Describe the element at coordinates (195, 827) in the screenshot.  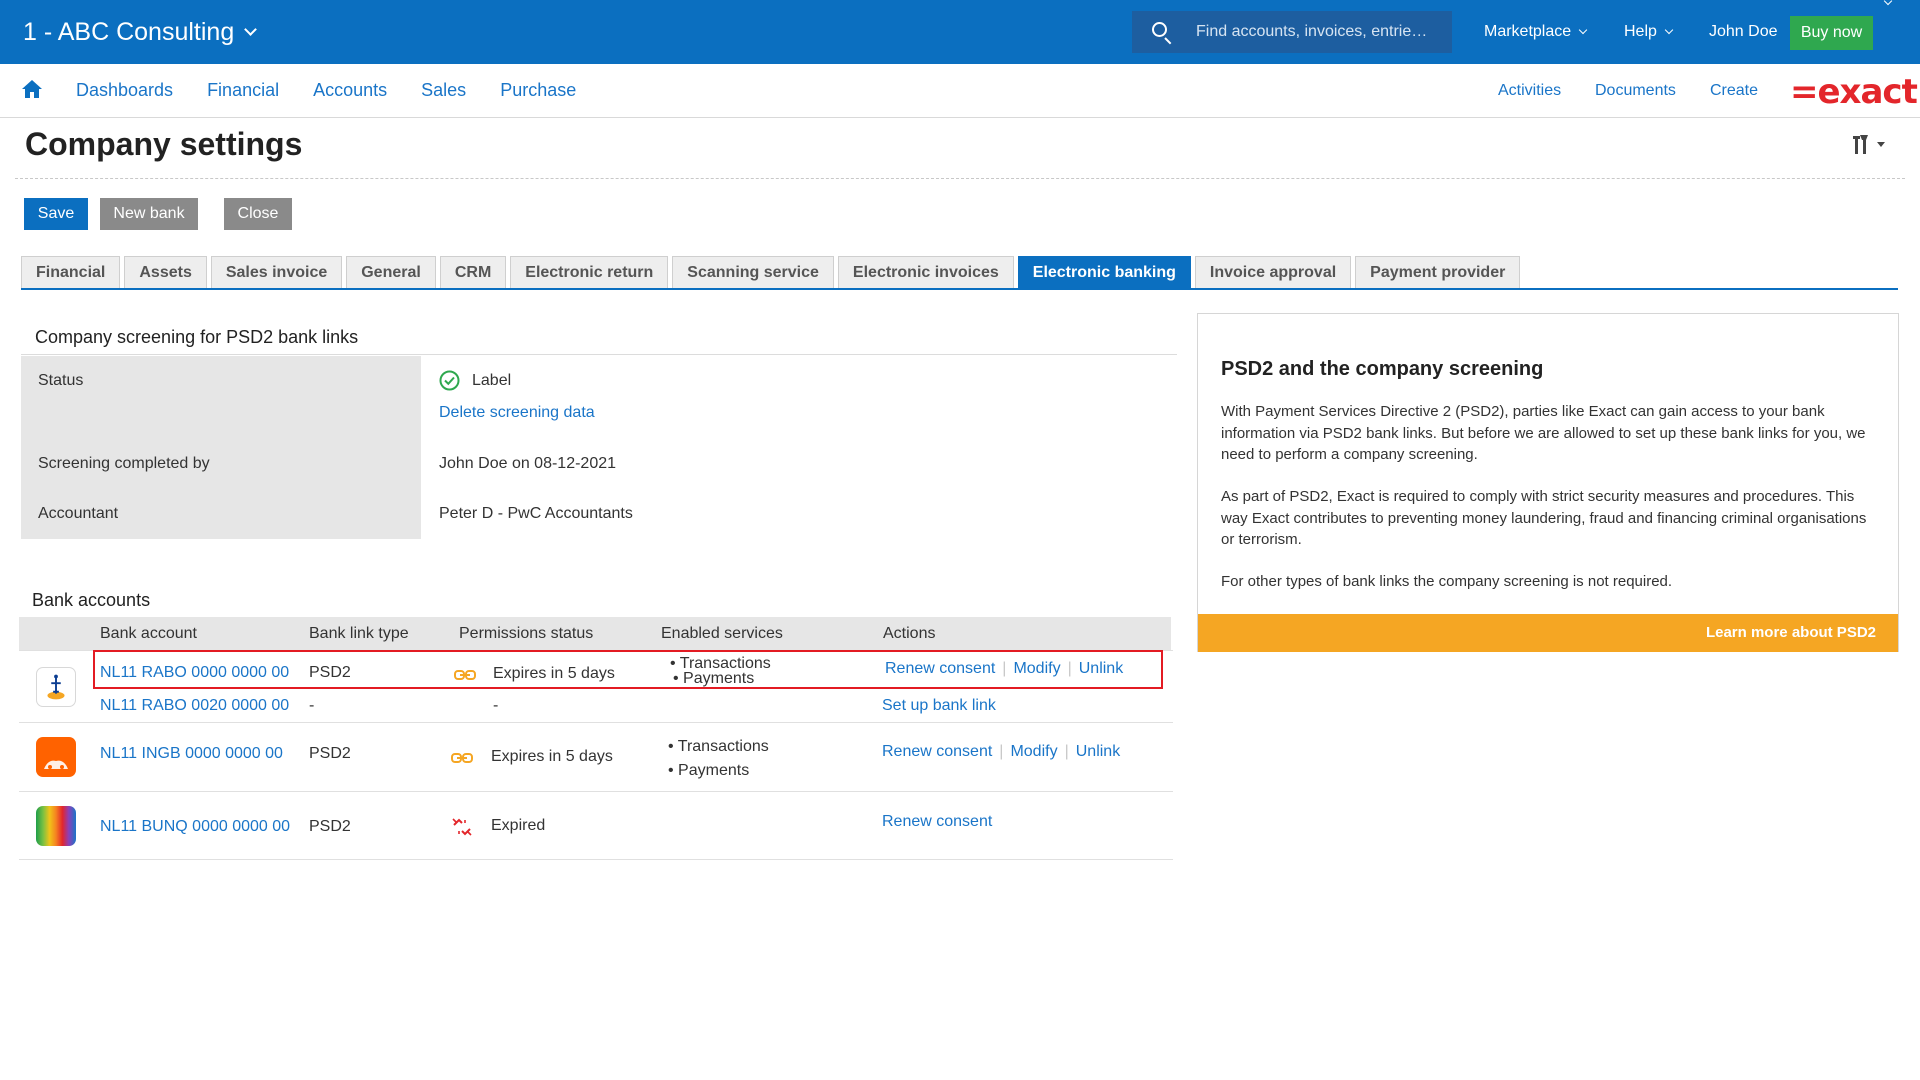
I see `bank-account-link: NL11 BUNQ 0000 0000 00` at that location.